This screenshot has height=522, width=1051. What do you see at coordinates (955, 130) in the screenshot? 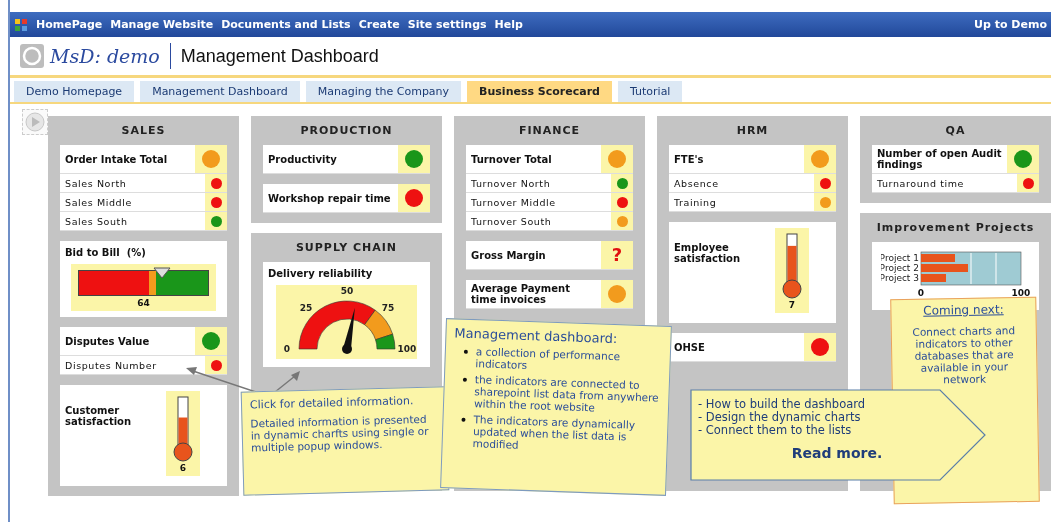
I see `panel-title: QA` at bounding box center [955, 130].